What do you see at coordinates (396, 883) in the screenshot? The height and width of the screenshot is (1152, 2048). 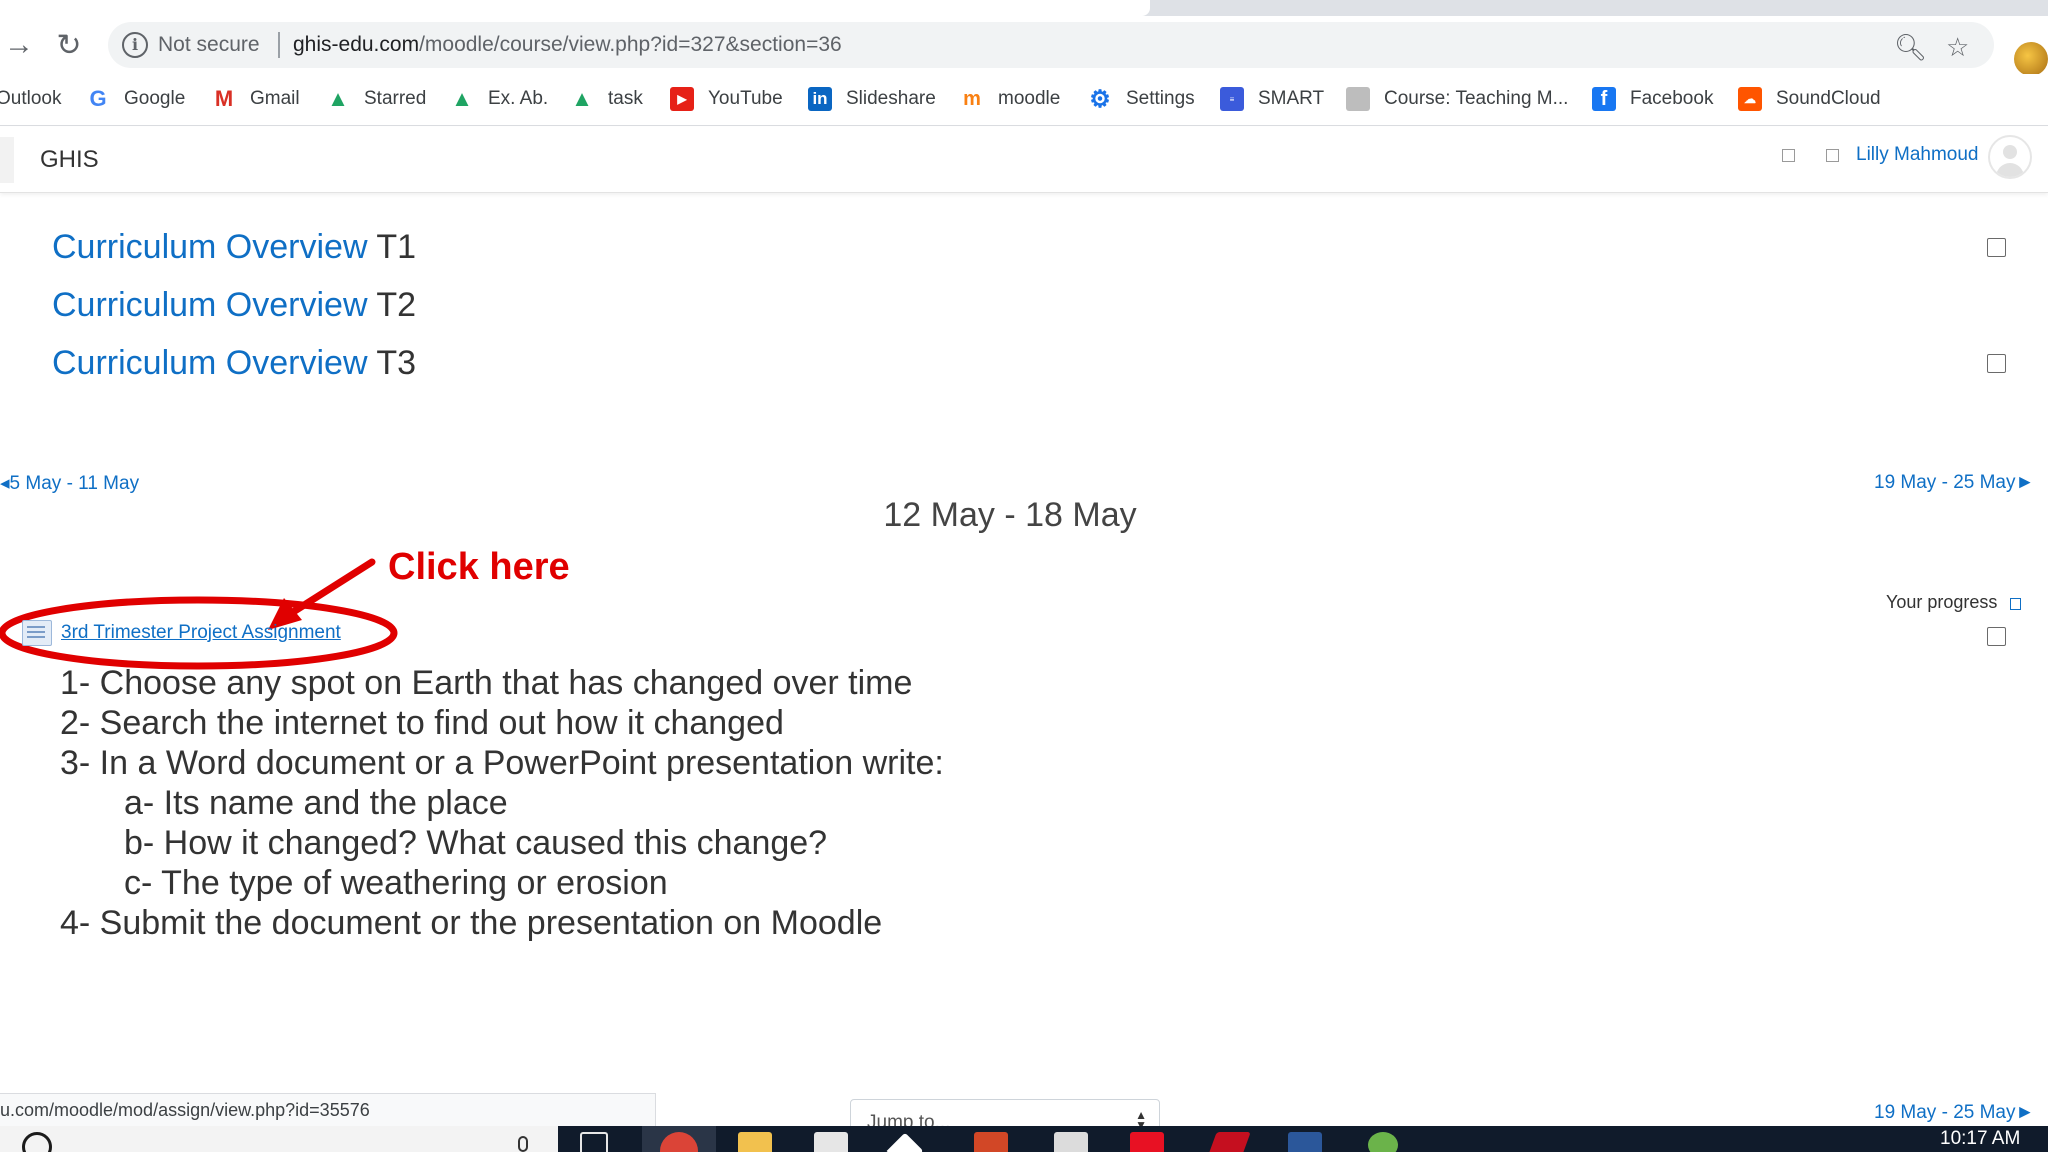 I see `instruction-subline: c- The type of weathering or erosion` at bounding box center [396, 883].